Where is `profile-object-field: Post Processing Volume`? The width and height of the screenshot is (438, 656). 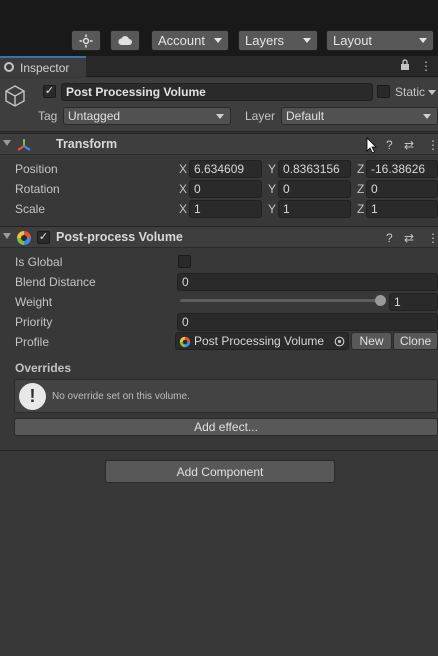
profile-object-field: Post Processing Volume is located at coordinates (262, 341).